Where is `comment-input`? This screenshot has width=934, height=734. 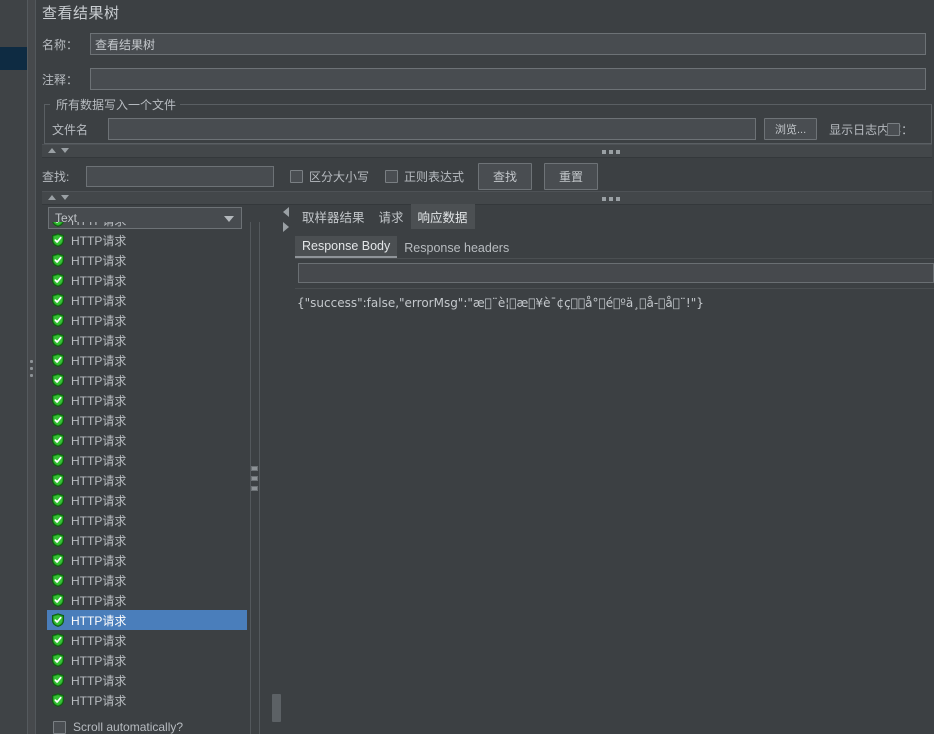
comment-input is located at coordinates (508, 79).